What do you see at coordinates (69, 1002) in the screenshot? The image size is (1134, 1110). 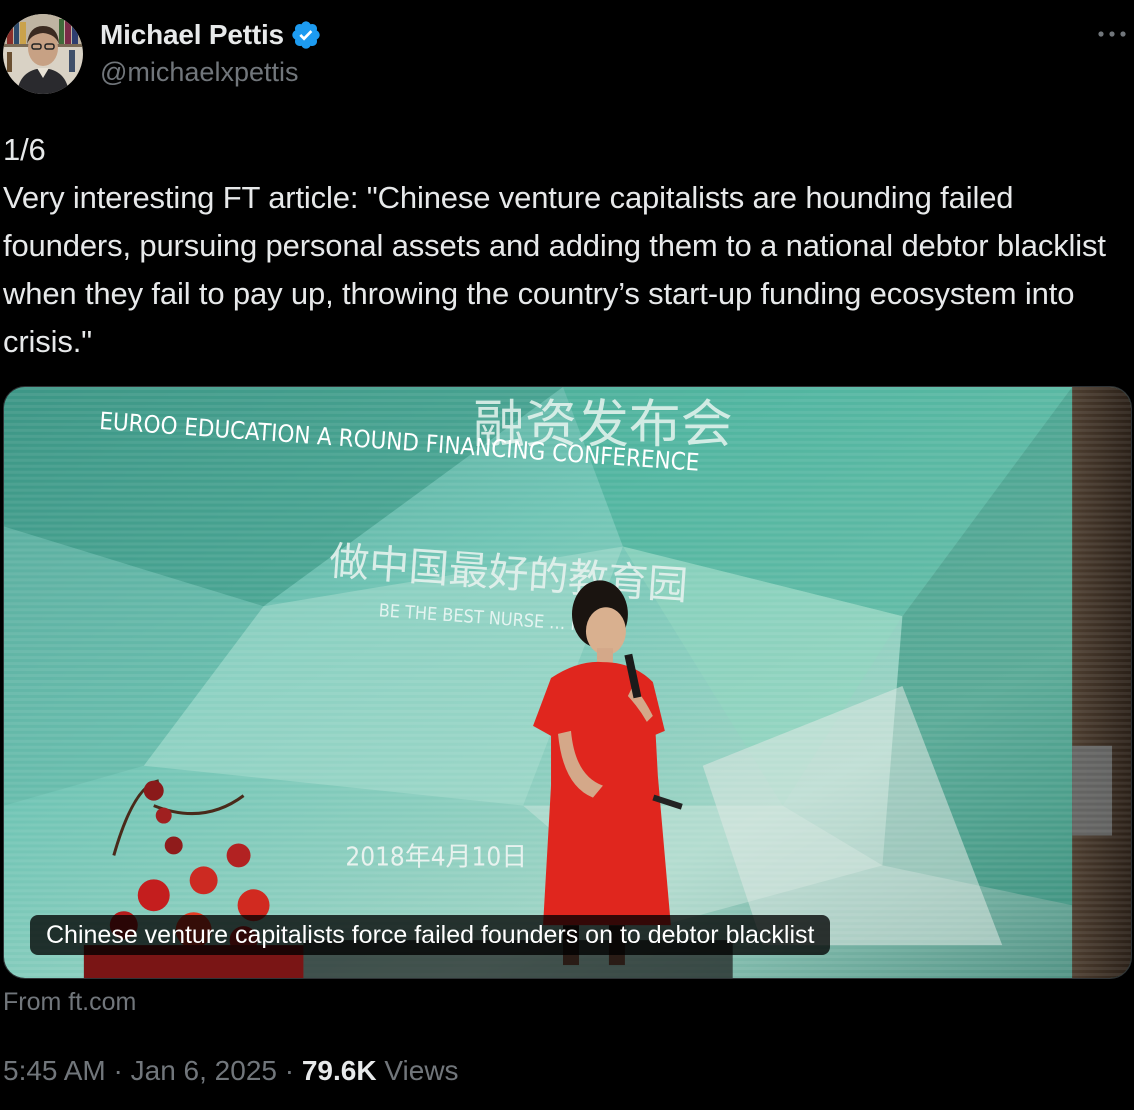 I see `link-source: From ft.com` at bounding box center [69, 1002].